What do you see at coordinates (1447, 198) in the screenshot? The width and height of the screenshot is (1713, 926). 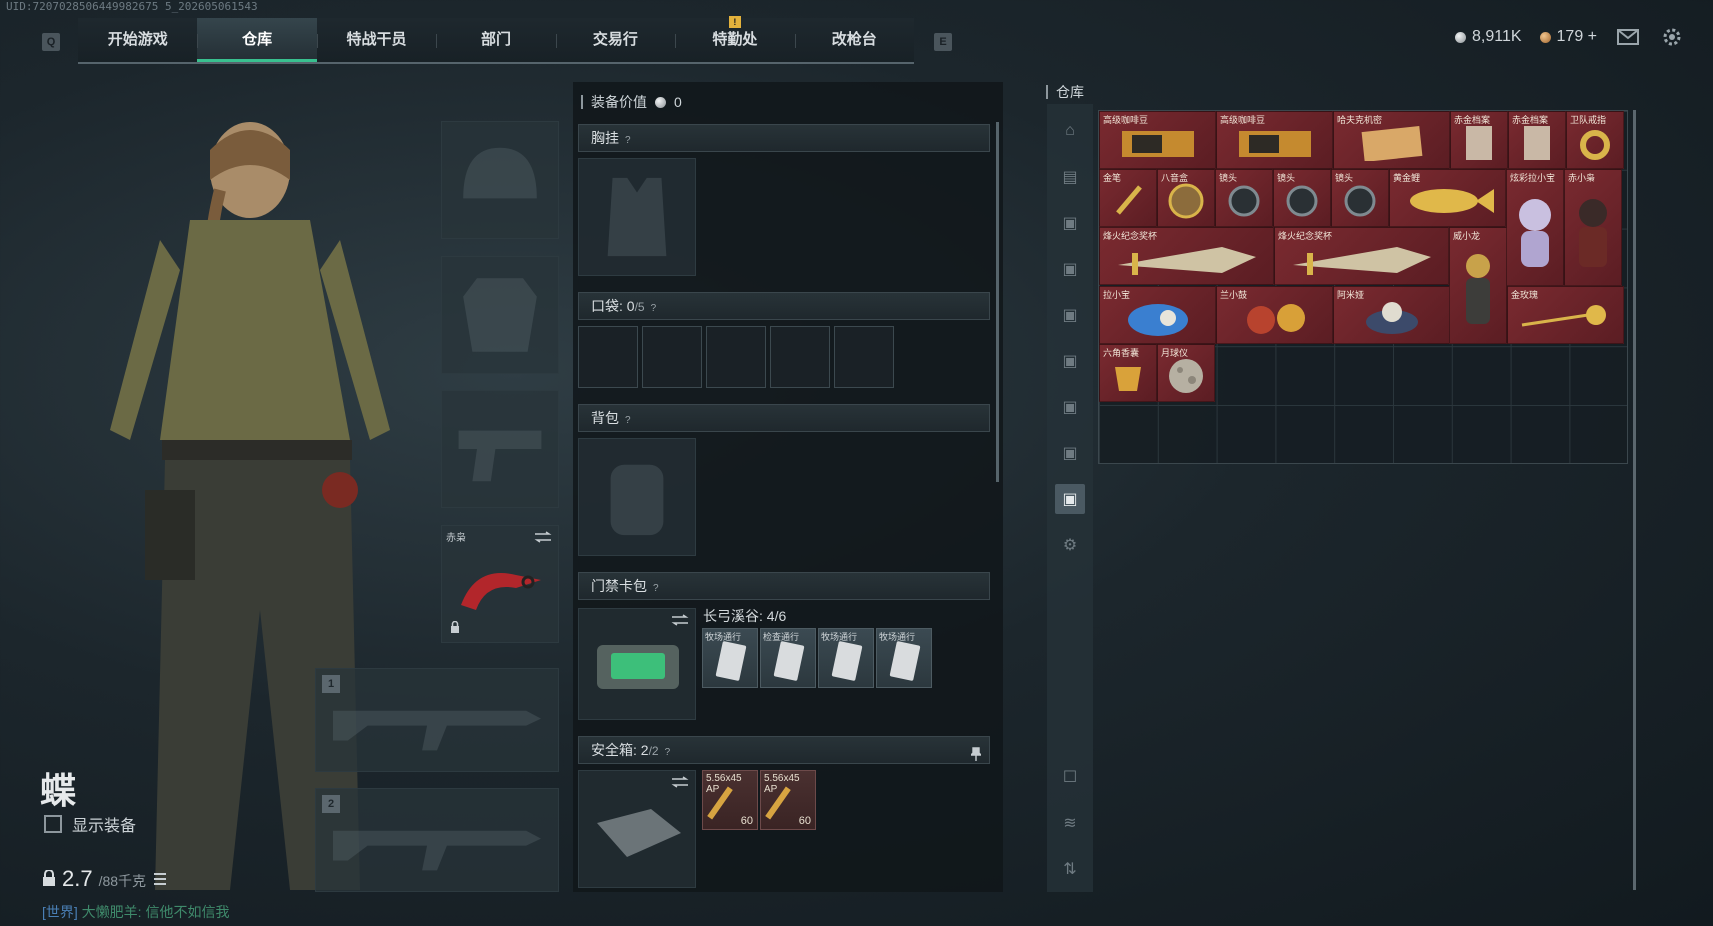 I see `storage-item: 黄金鲤` at bounding box center [1447, 198].